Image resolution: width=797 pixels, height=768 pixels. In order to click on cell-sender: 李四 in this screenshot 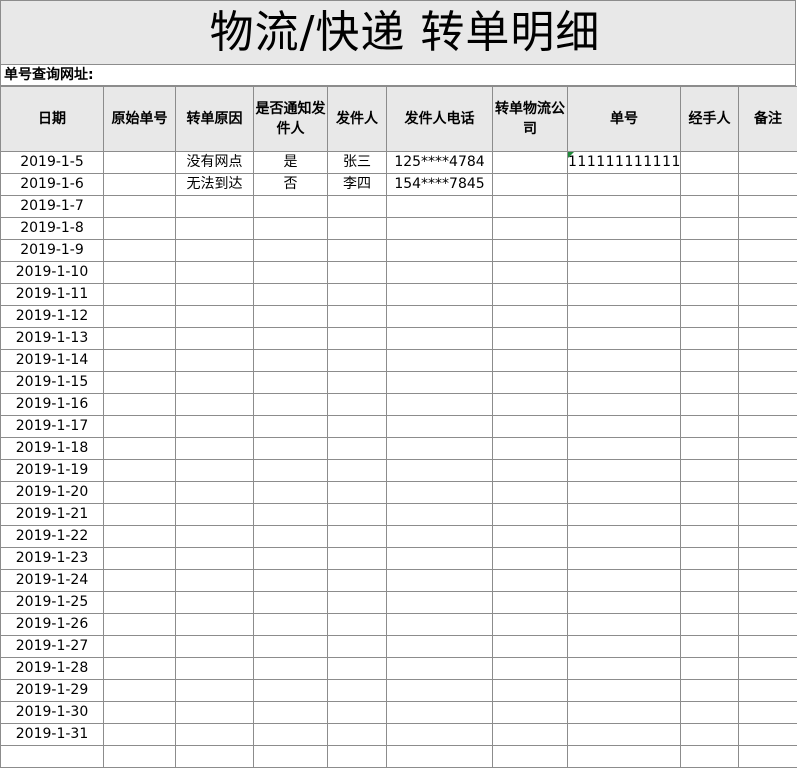, I will do `click(357, 184)`.